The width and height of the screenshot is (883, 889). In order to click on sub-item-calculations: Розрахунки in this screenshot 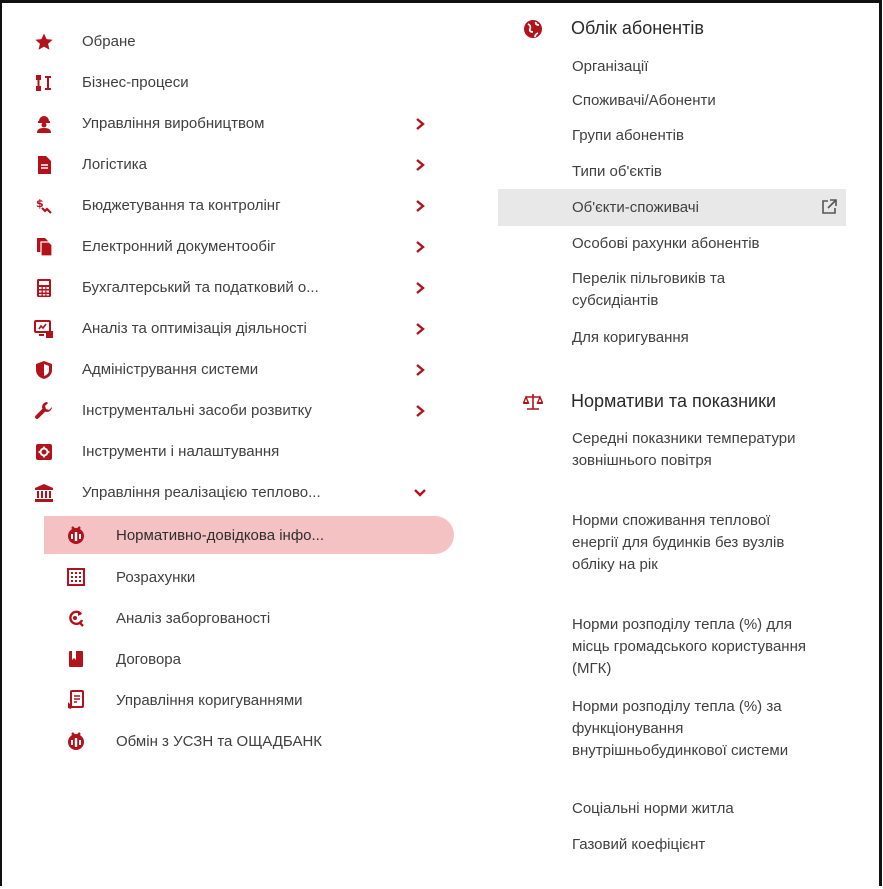, I will do `click(249, 577)`.